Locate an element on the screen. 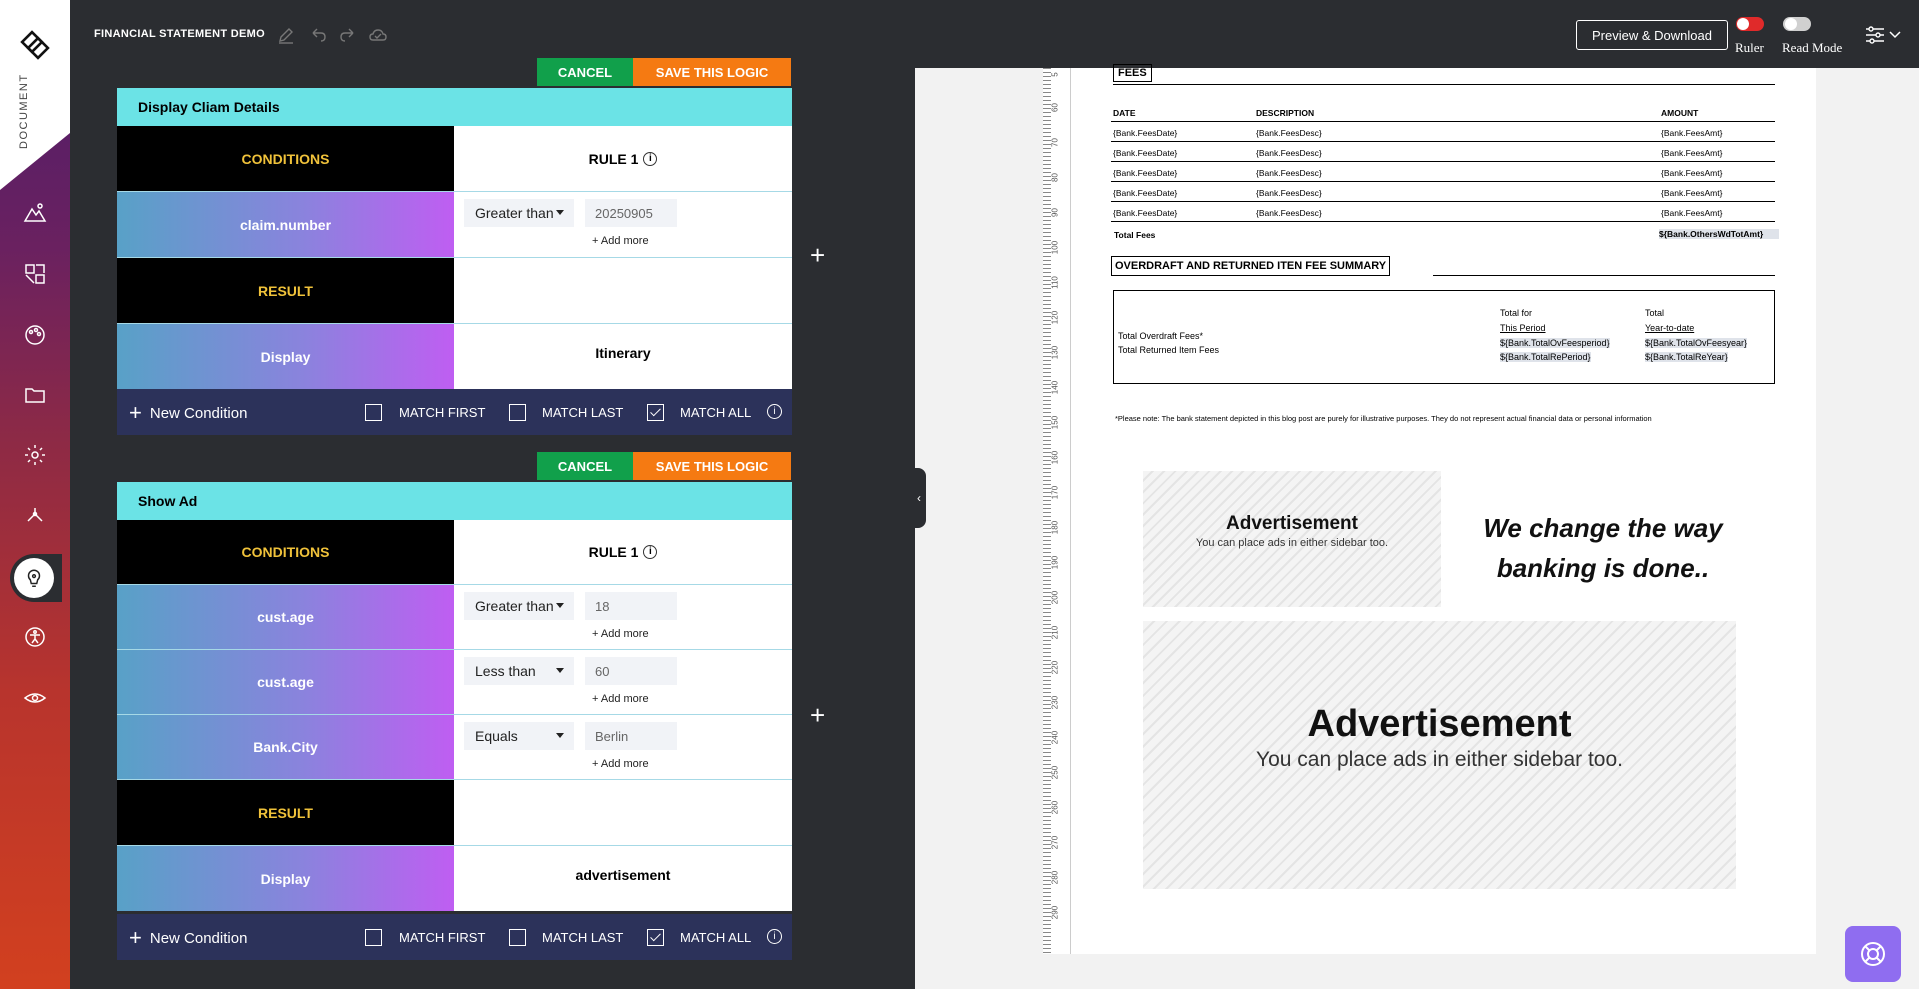  ruler-toggle is located at coordinates (1750, 24).